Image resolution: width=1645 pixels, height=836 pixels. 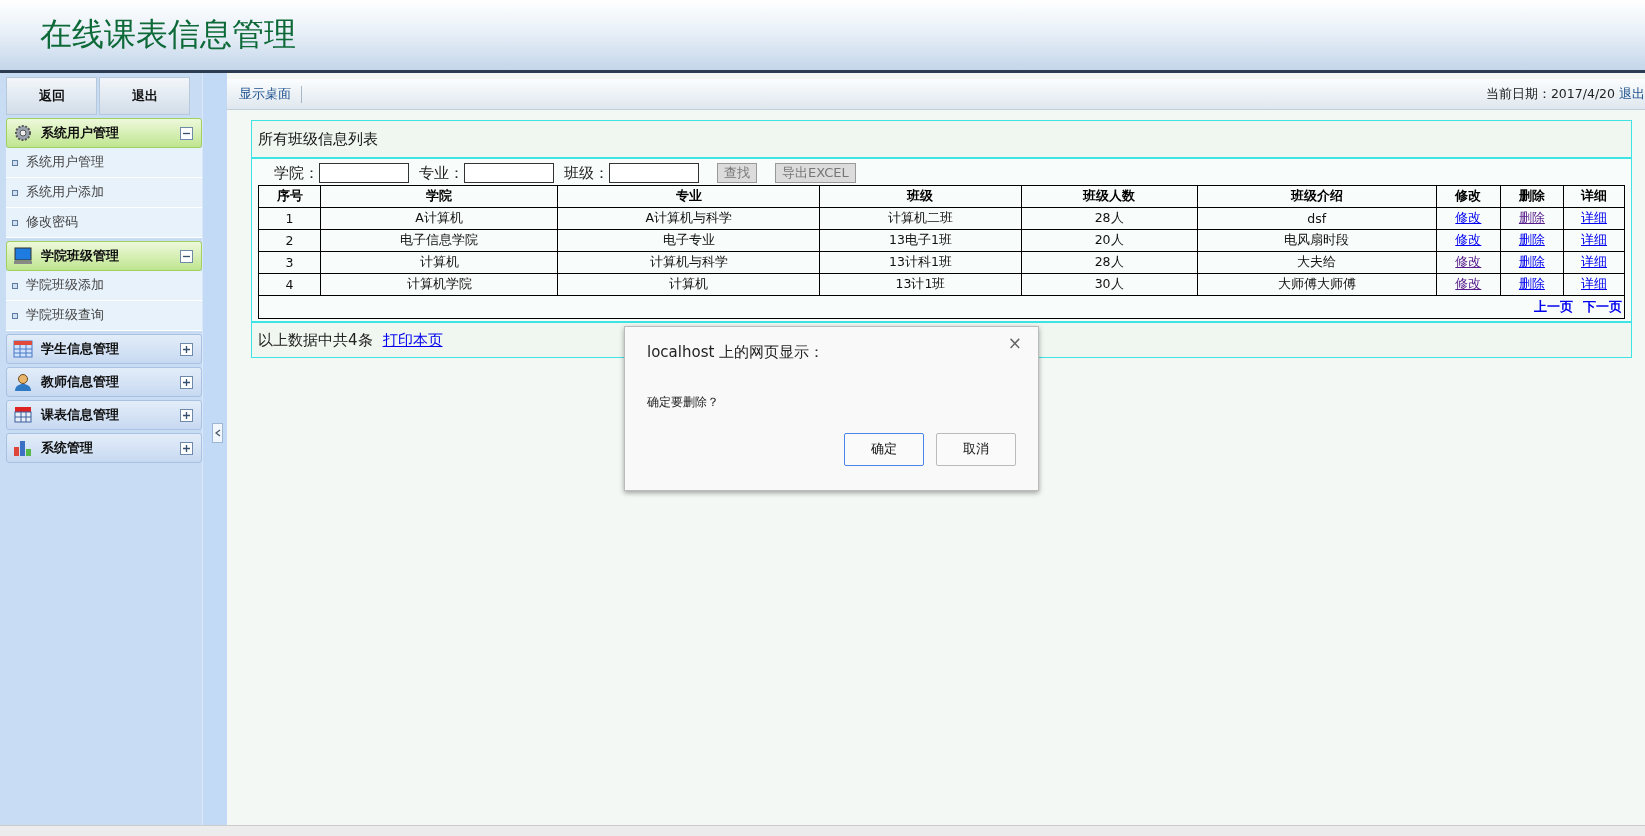 What do you see at coordinates (144, 96) in the screenshot?
I see `sidebar-button: 退出` at bounding box center [144, 96].